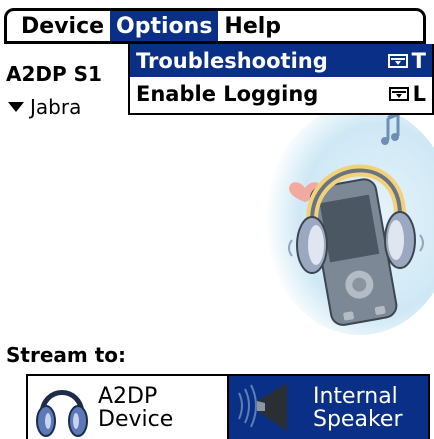 The height and width of the screenshot is (439, 434). I want to click on menu-item-label: Troubleshooting, so click(232, 60).